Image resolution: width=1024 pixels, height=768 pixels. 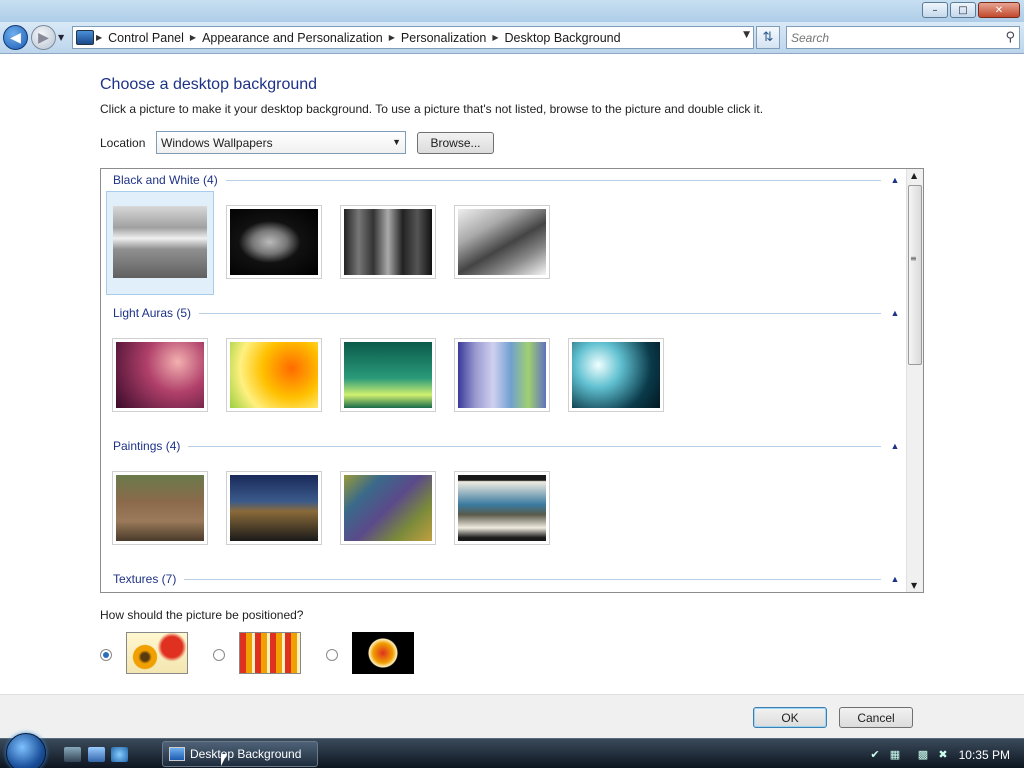 I want to click on group-header-paintings: Paintings (4) ▲, so click(x=507, y=446).